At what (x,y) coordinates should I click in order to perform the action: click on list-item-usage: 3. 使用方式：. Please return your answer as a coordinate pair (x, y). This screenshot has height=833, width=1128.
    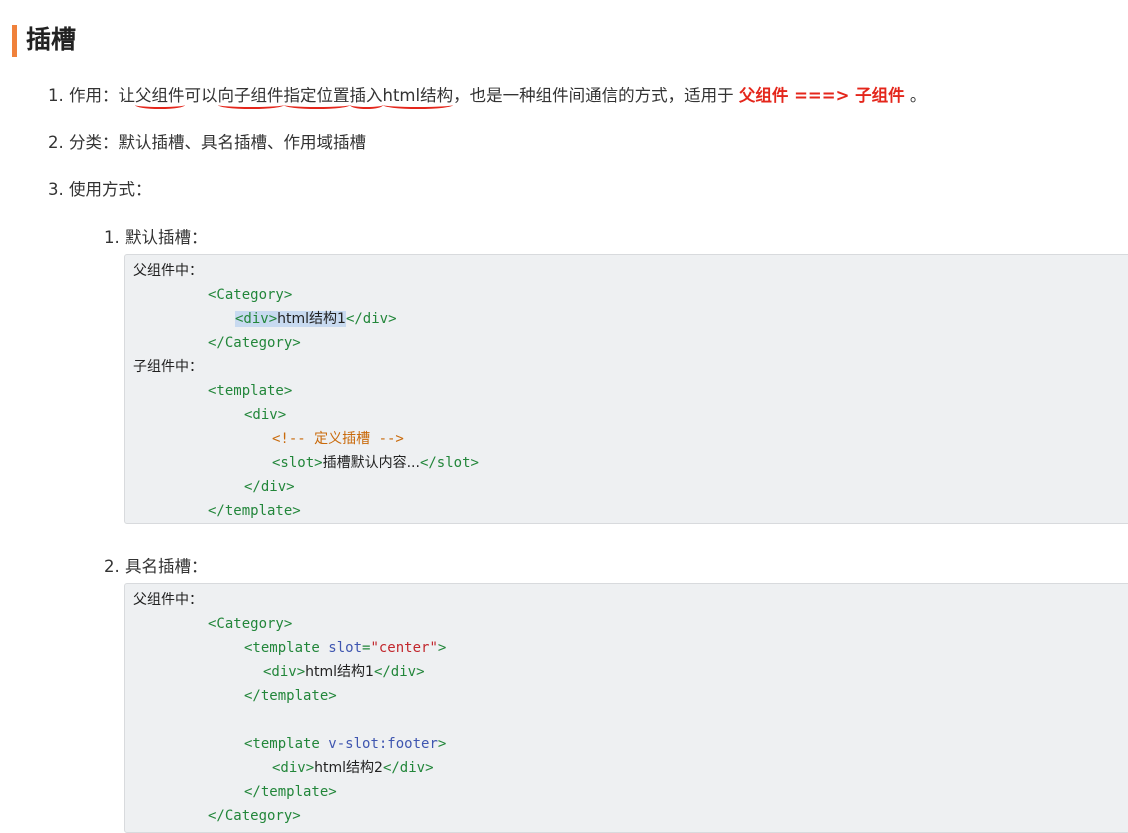
    Looking at the image, I should click on (100, 190).